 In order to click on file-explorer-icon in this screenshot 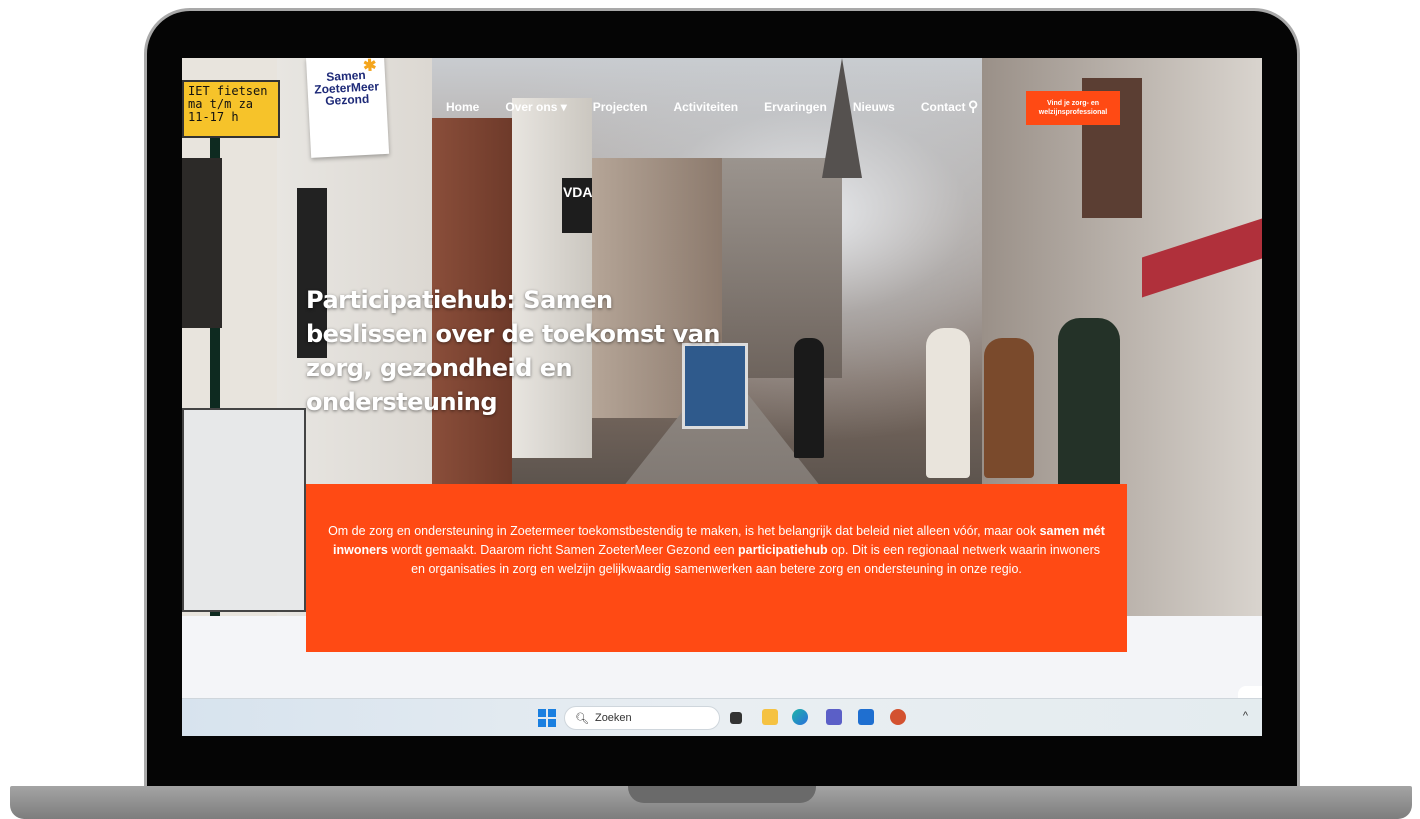, I will do `click(770, 717)`.